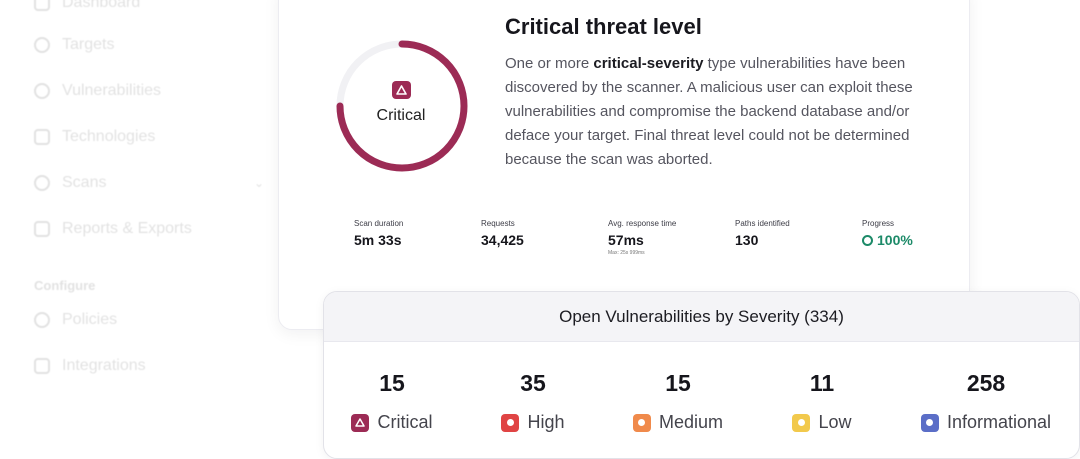 The height and width of the screenshot is (459, 1080). Describe the element at coordinates (42, 45) in the screenshot. I see `target-icon` at that location.